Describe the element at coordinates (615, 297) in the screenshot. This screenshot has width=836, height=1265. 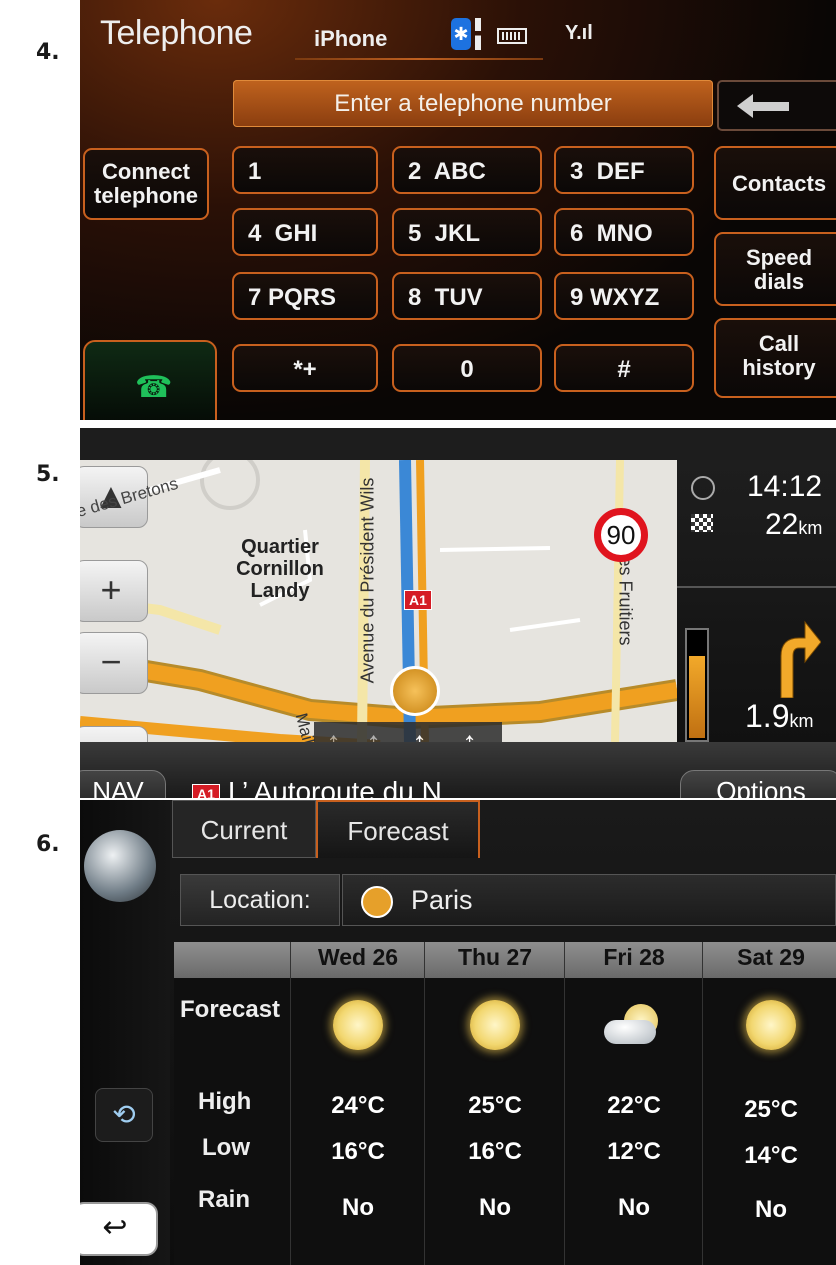
I see `key-label: 9 WXYZ` at that location.